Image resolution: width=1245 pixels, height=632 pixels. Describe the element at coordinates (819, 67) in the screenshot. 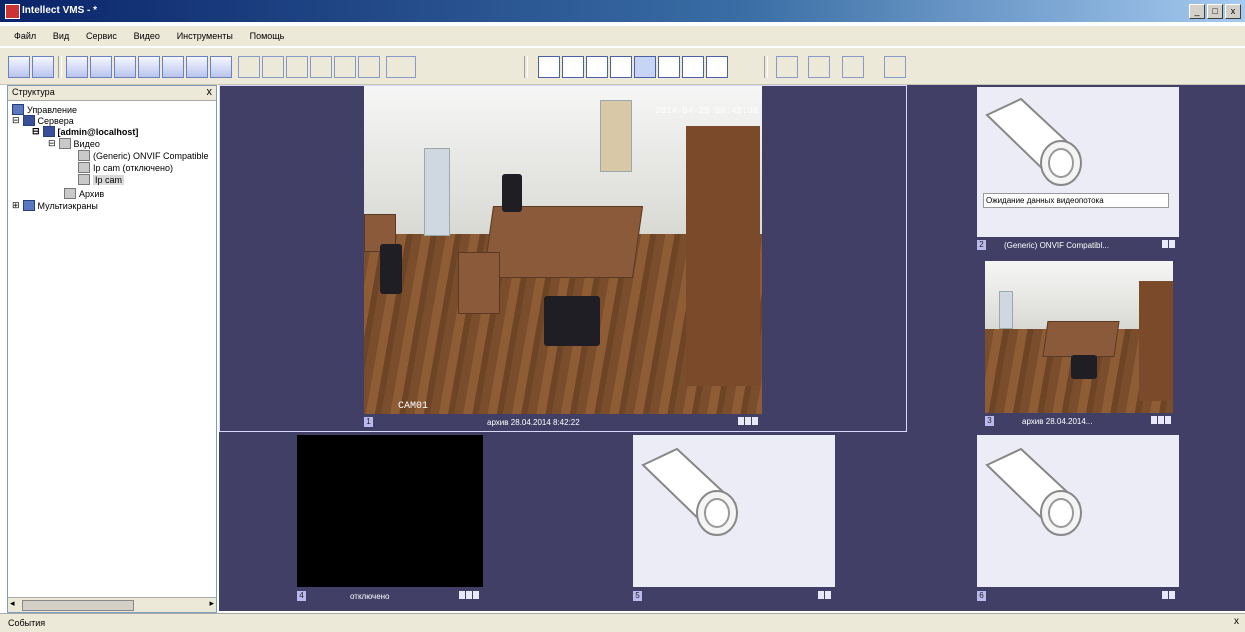

I see `sound-icon` at that location.